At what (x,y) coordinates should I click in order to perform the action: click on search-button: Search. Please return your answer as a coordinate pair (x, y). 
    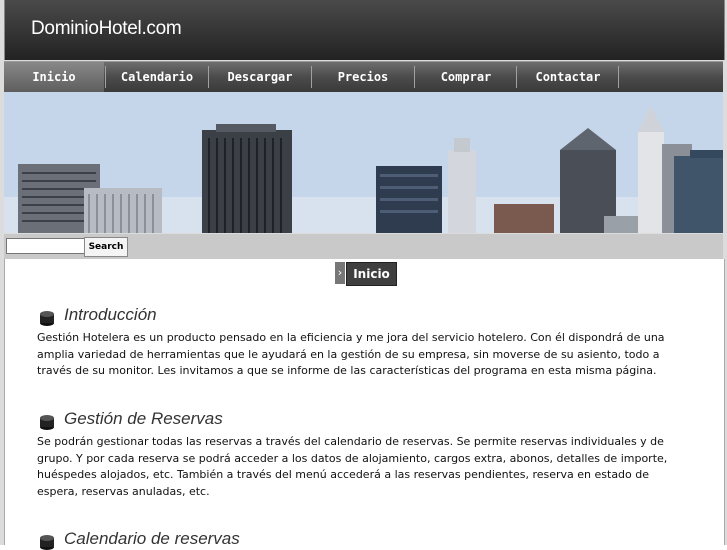
    Looking at the image, I should click on (106, 247).